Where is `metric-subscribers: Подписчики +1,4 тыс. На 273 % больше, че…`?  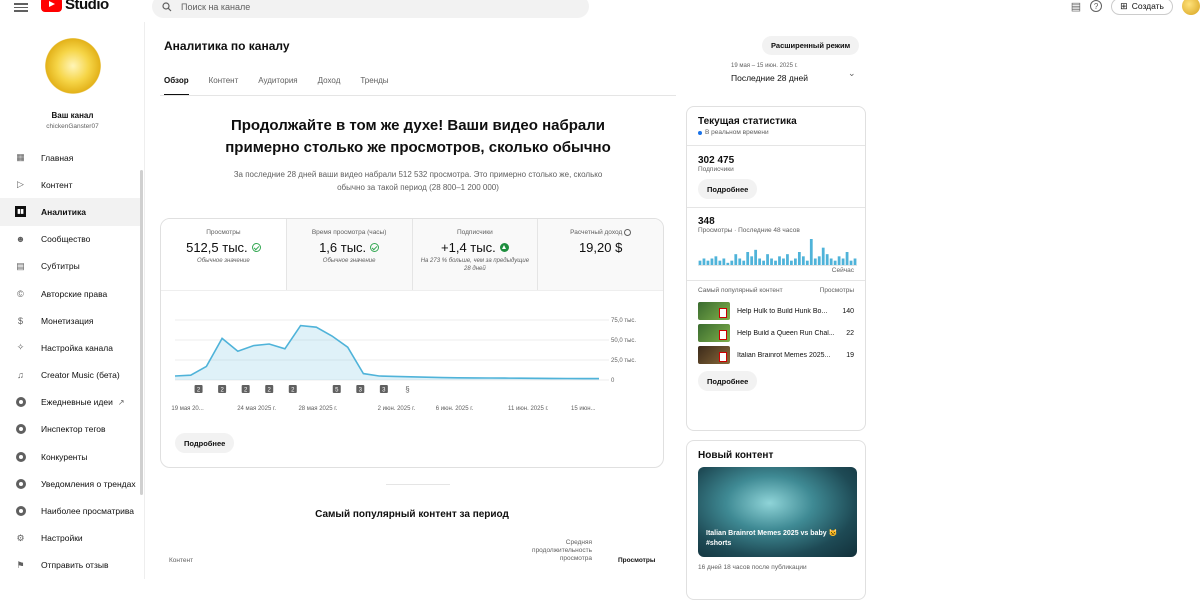
metric-subscribers: Подписчики +1,4 тыс. На 273 % больше, че… is located at coordinates (475, 254).